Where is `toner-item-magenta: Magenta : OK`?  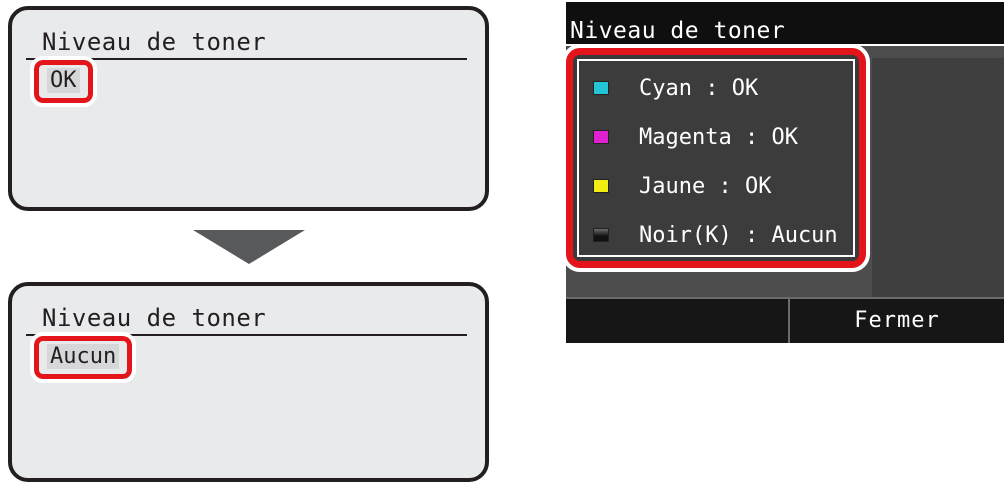 toner-item-magenta: Magenta : OK is located at coordinates (695, 137).